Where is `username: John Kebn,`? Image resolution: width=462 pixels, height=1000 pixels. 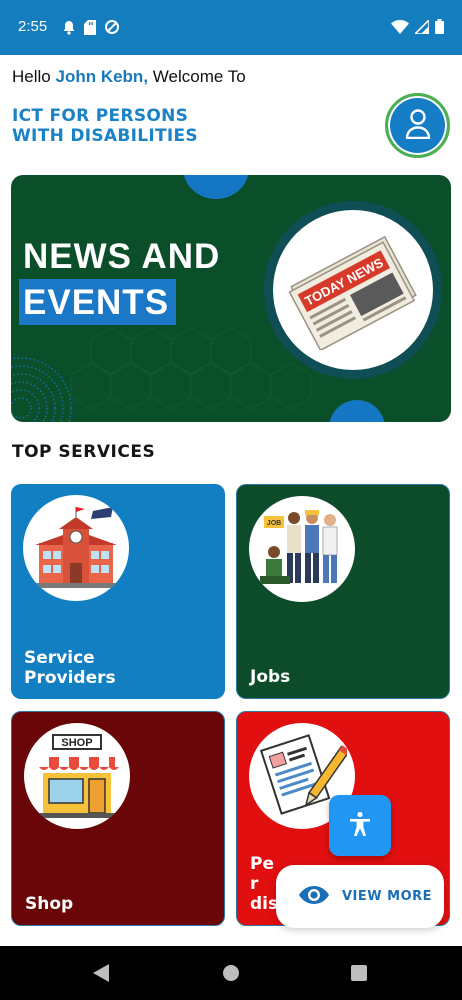
username: John Kebn, is located at coordinates (102, 76).